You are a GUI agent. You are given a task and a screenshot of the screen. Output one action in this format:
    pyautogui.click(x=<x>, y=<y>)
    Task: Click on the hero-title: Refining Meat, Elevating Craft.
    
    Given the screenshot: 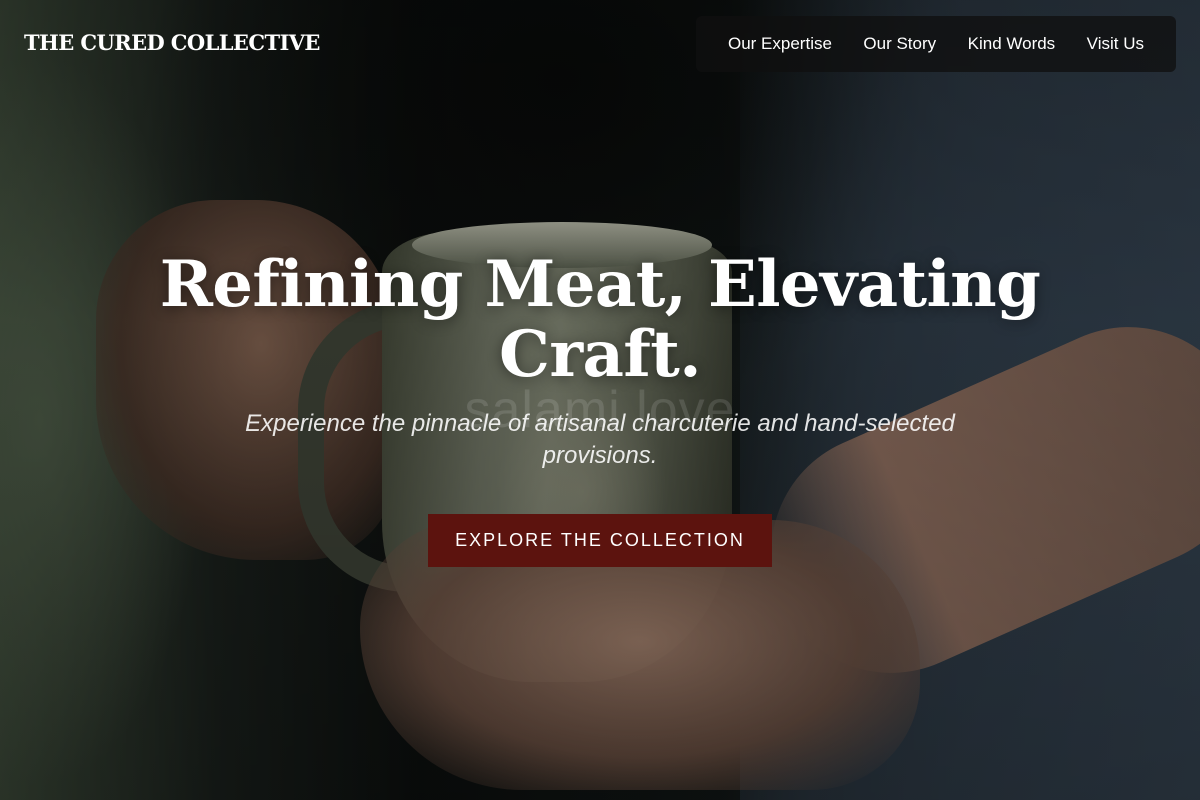 What is the action you would take?
    pyautogui.click(x=600, y=320)
    